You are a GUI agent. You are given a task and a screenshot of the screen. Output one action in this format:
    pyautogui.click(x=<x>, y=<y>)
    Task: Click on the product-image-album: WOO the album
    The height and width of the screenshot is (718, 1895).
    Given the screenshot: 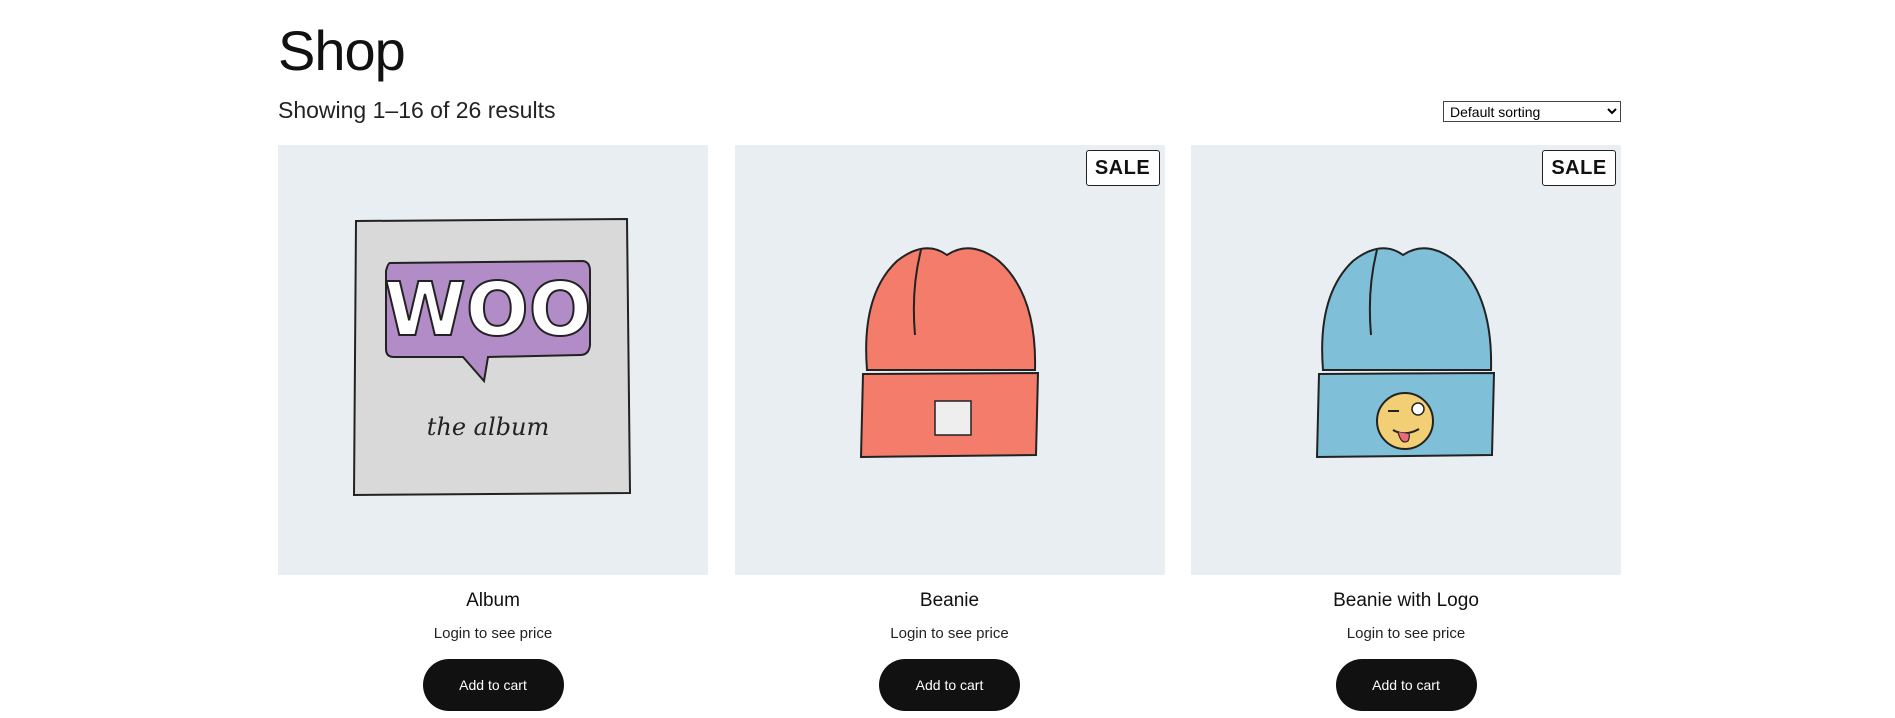 What is the action you would take?
    pyautogui.click(x=493, y=360)
    